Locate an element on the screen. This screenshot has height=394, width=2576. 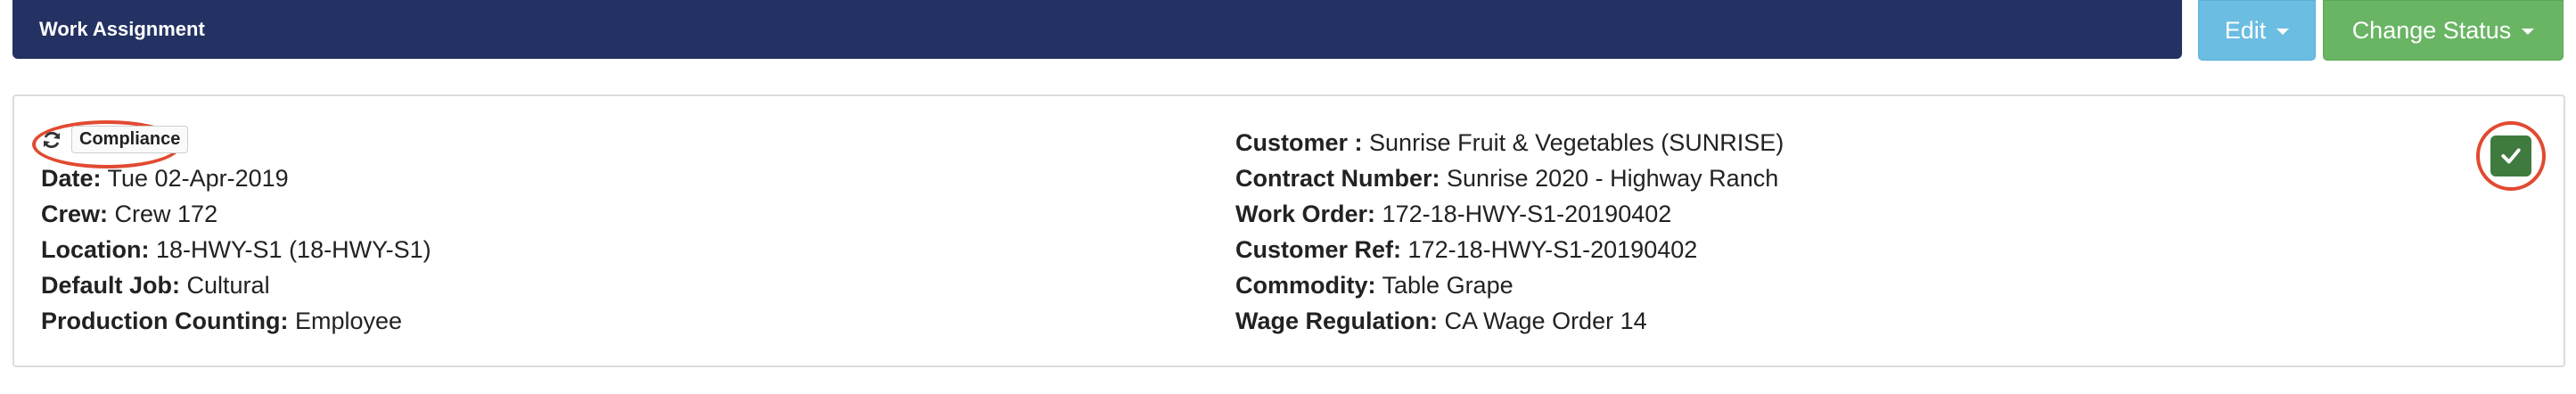
detail-row-work-order: Work Order: 172-18-HWY-S1-20190402 is located at coordinates (1453, 214).